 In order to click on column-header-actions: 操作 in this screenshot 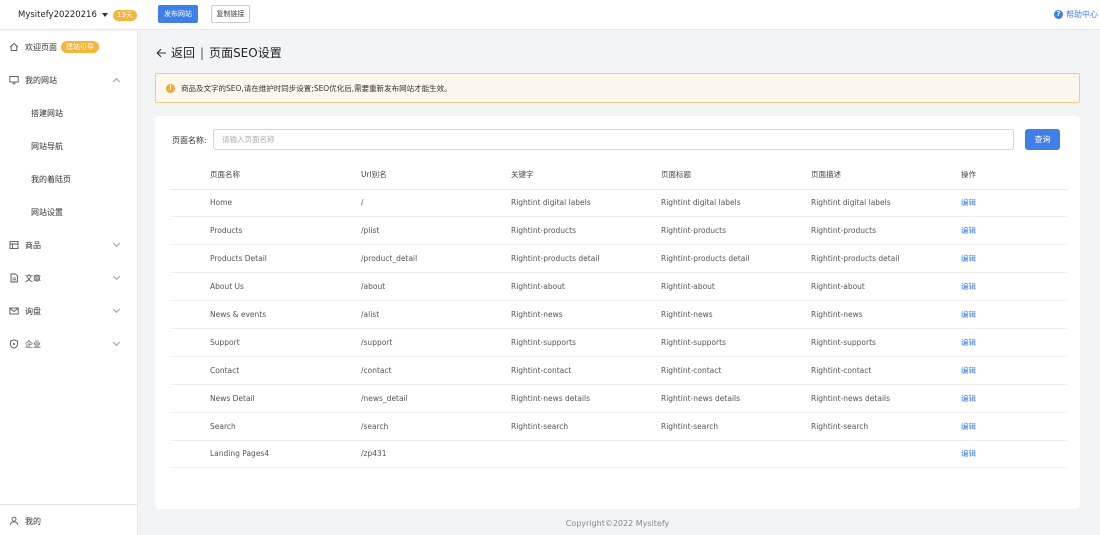, I will do `click(1014, 175)`.